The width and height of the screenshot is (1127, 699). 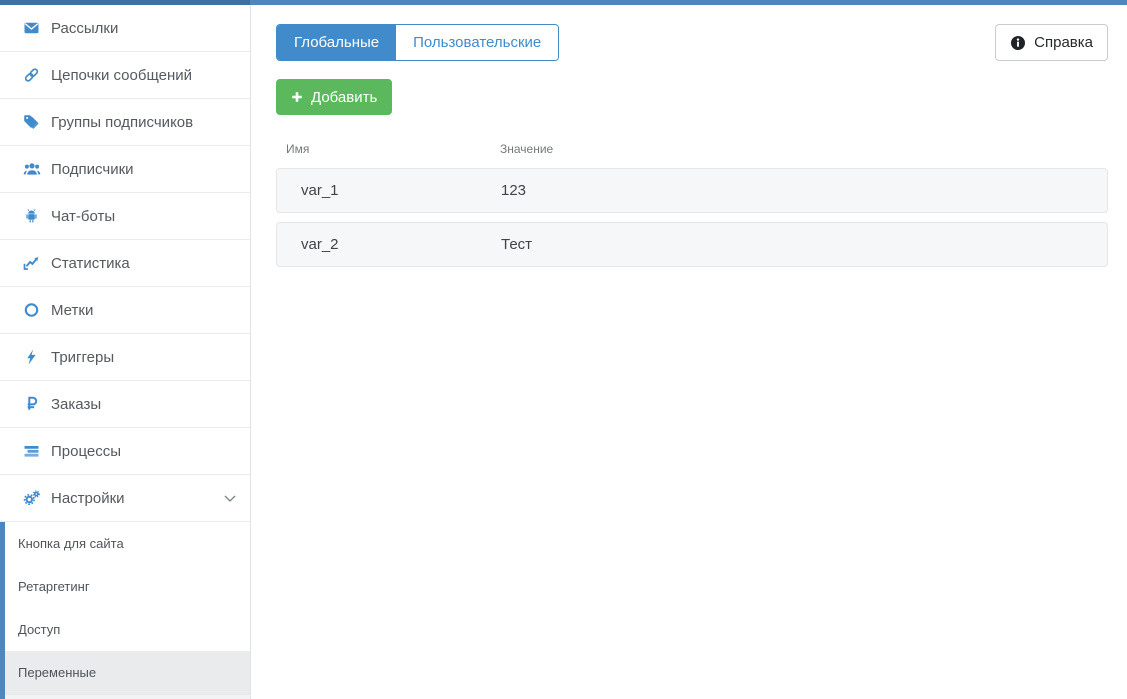 What do you see at coordinates (122, 122) in the screenshot?
I see `sidebar-item-label: Группы подписчиков` at bounding box center [122, 122].